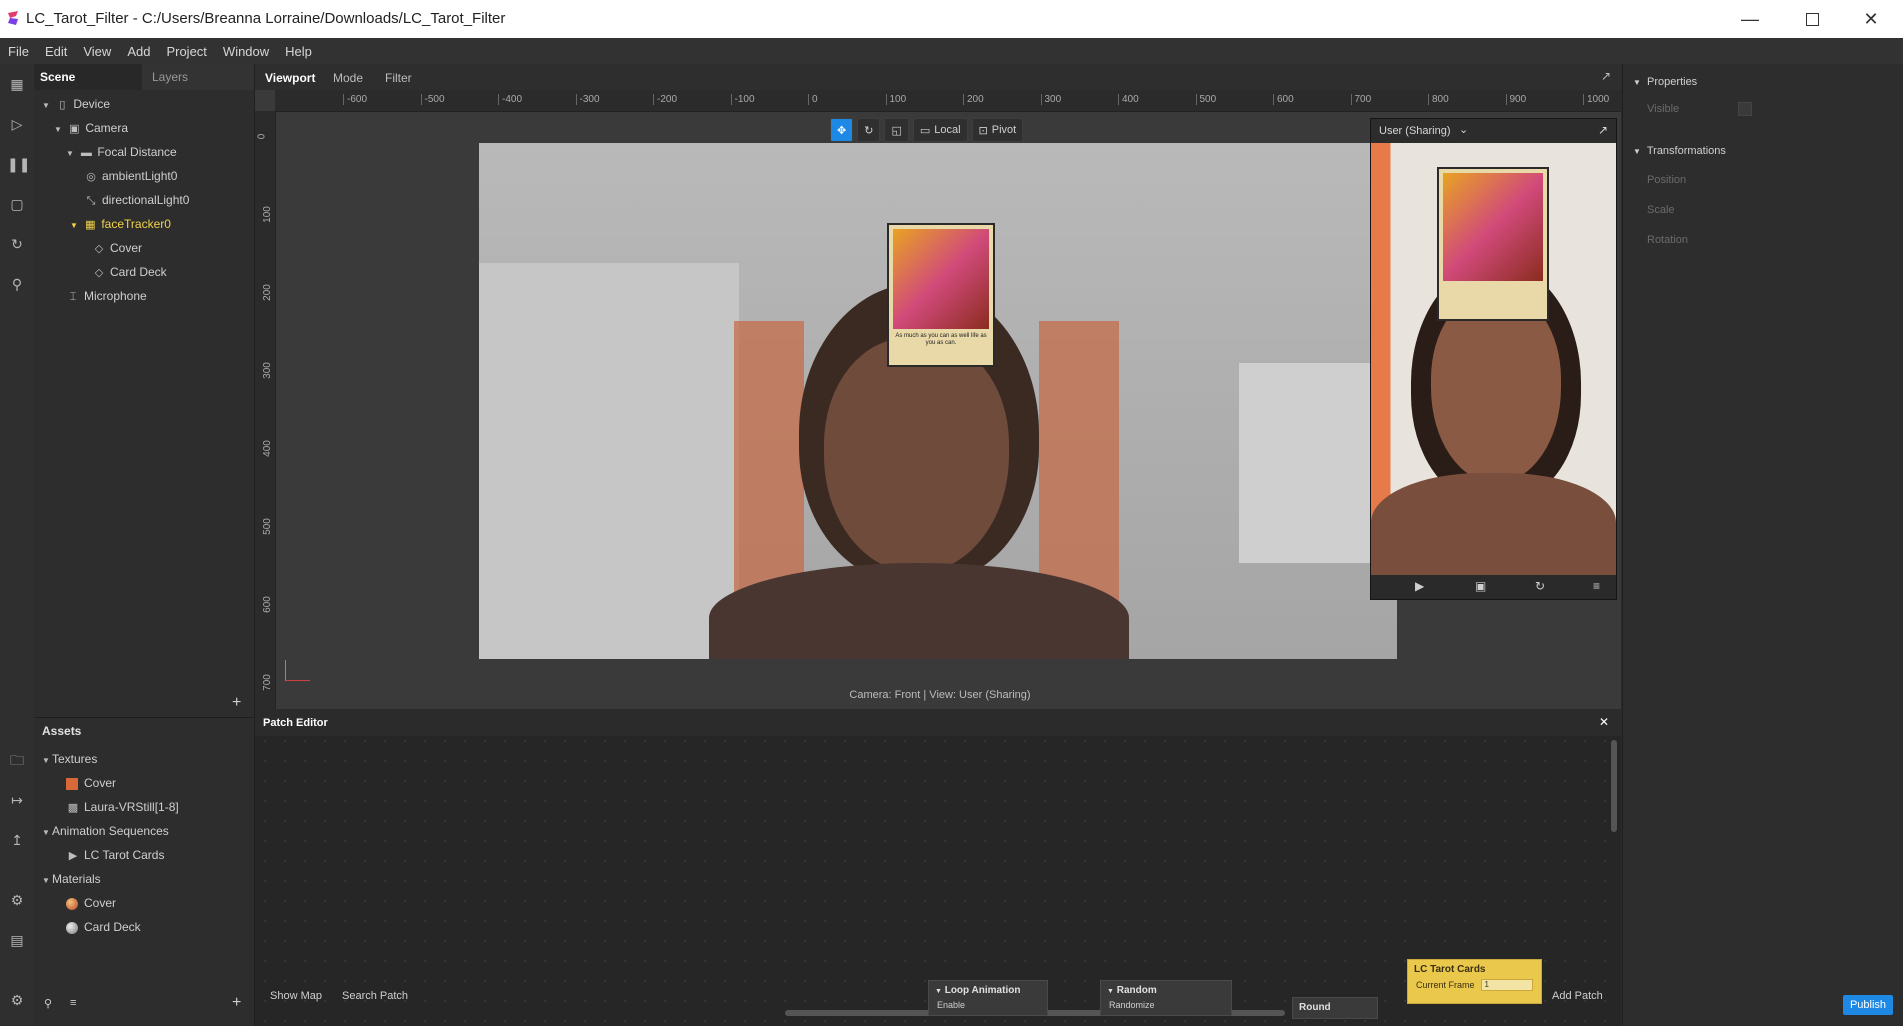 Image resolution: width=1903 pixels, height=1026 pixels. What do you see at coordinates (236, 703) in the screenshot?
I see `add-scene-object-button: +` at bounding box center [236, 703].